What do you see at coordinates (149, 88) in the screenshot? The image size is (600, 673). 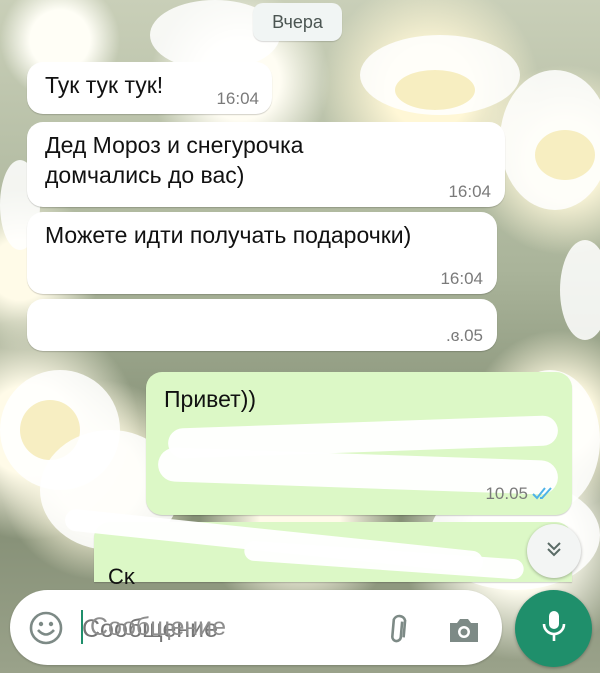 I see `incoming-message: Тук тук тук! 16:04` at bounding box center [149, 88].